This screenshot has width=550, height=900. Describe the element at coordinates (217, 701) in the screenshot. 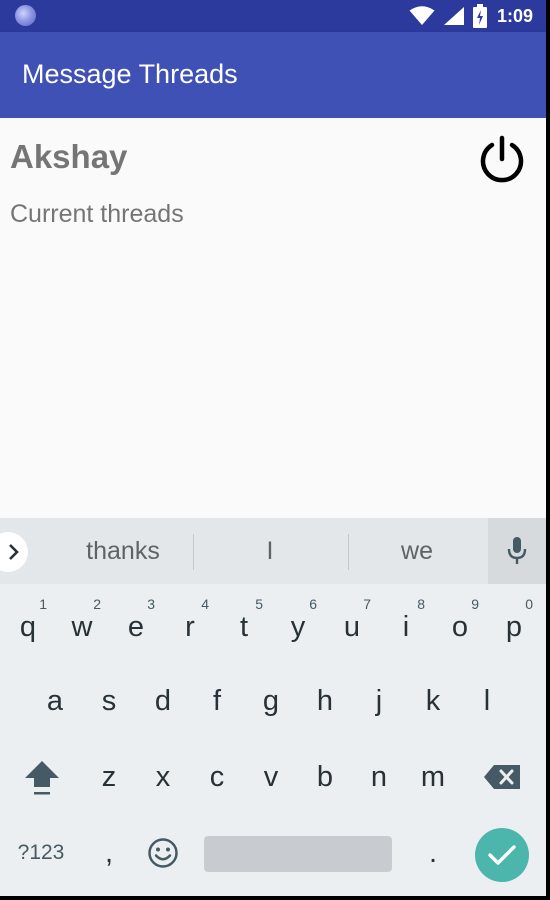

I see `key-f: f` at that location.